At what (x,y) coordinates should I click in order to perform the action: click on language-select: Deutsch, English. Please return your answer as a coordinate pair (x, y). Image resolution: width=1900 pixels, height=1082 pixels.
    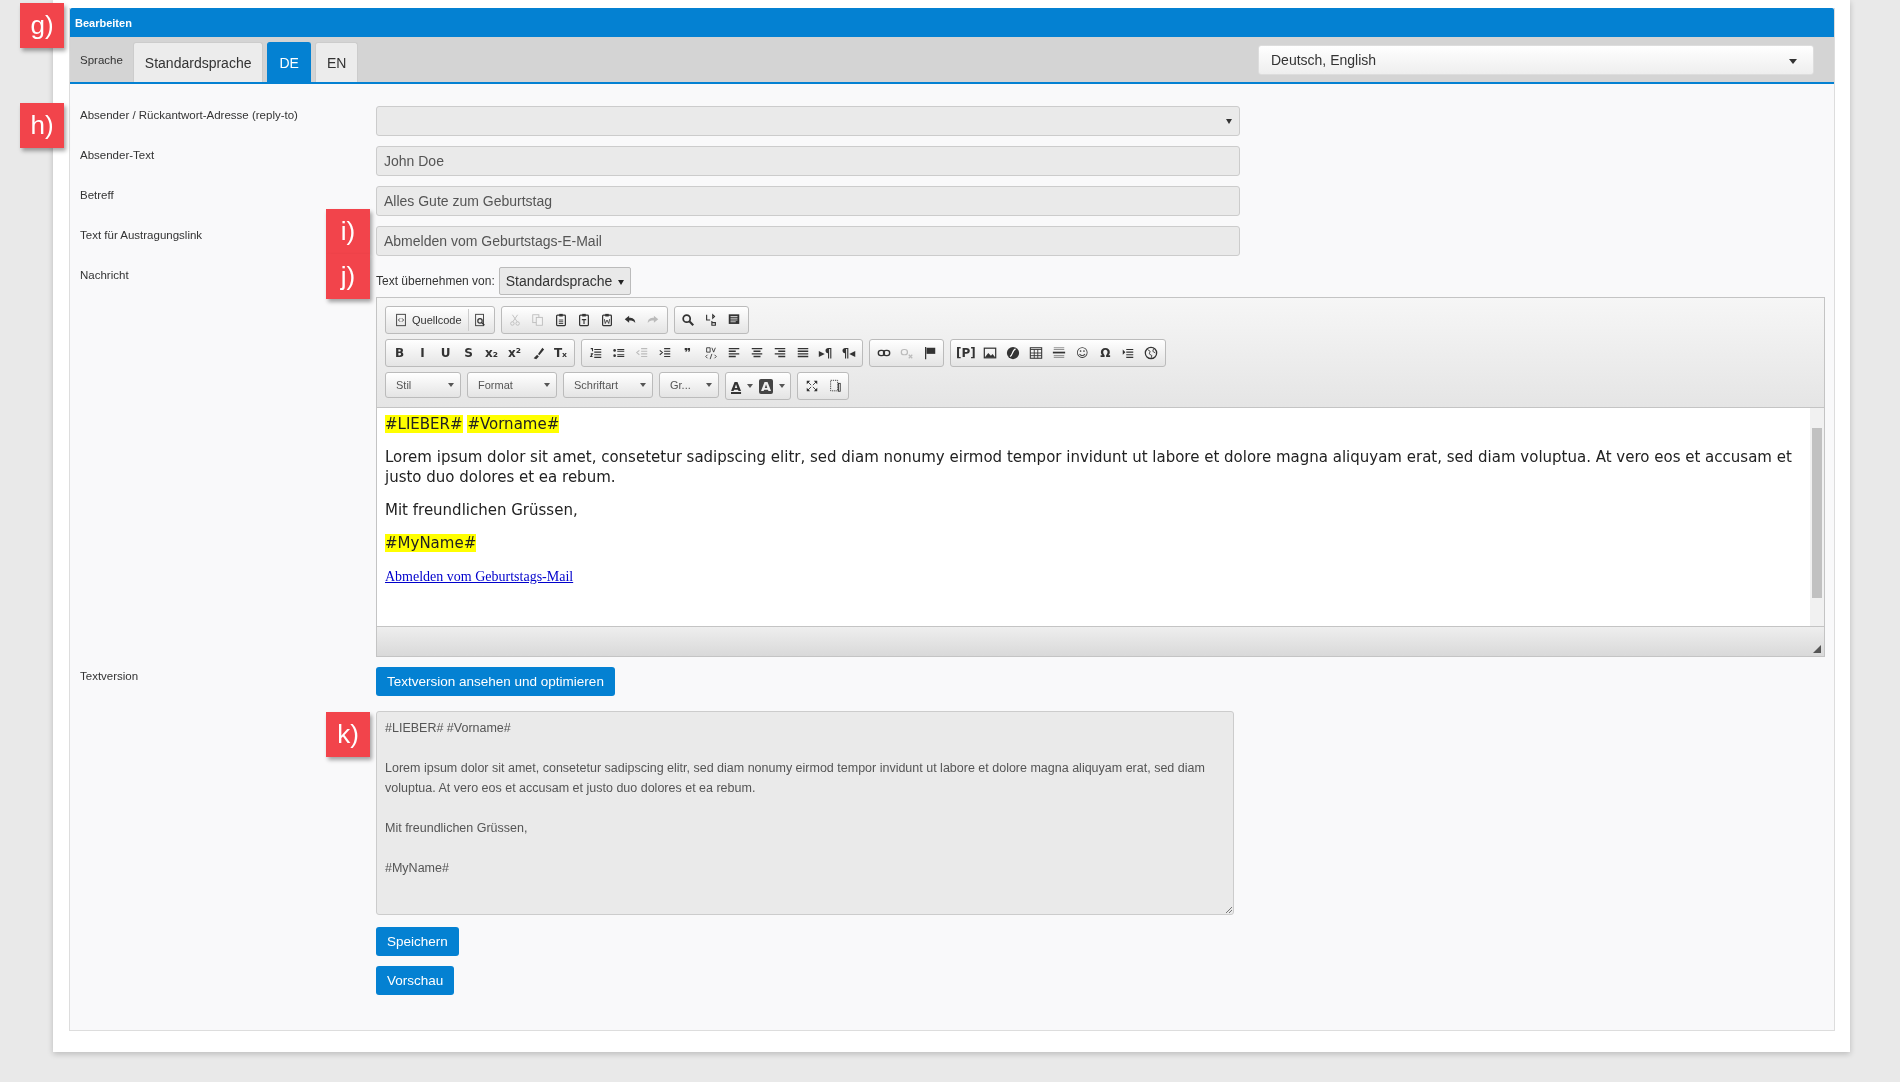
    Looking at the image, I should click on (1536, 59).